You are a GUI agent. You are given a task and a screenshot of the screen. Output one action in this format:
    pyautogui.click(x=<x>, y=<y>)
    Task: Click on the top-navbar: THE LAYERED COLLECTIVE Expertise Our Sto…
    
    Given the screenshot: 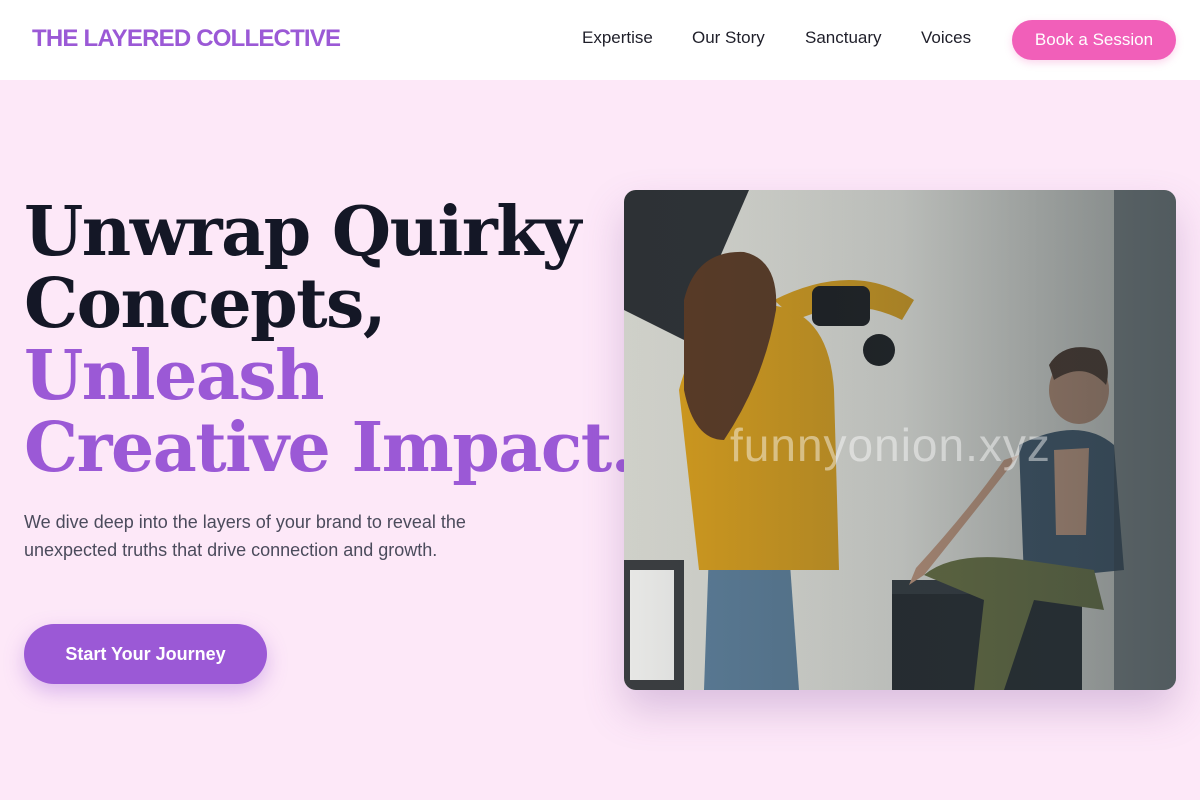 What is the action you would take?
    pyautogui.click(x=600, y=40)
    